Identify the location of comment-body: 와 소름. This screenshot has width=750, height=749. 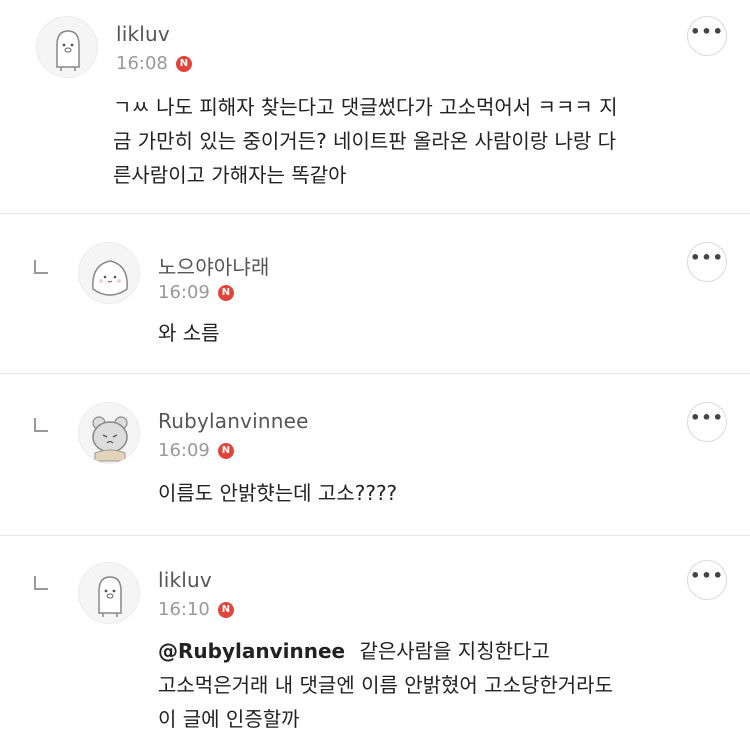
(189, 333).